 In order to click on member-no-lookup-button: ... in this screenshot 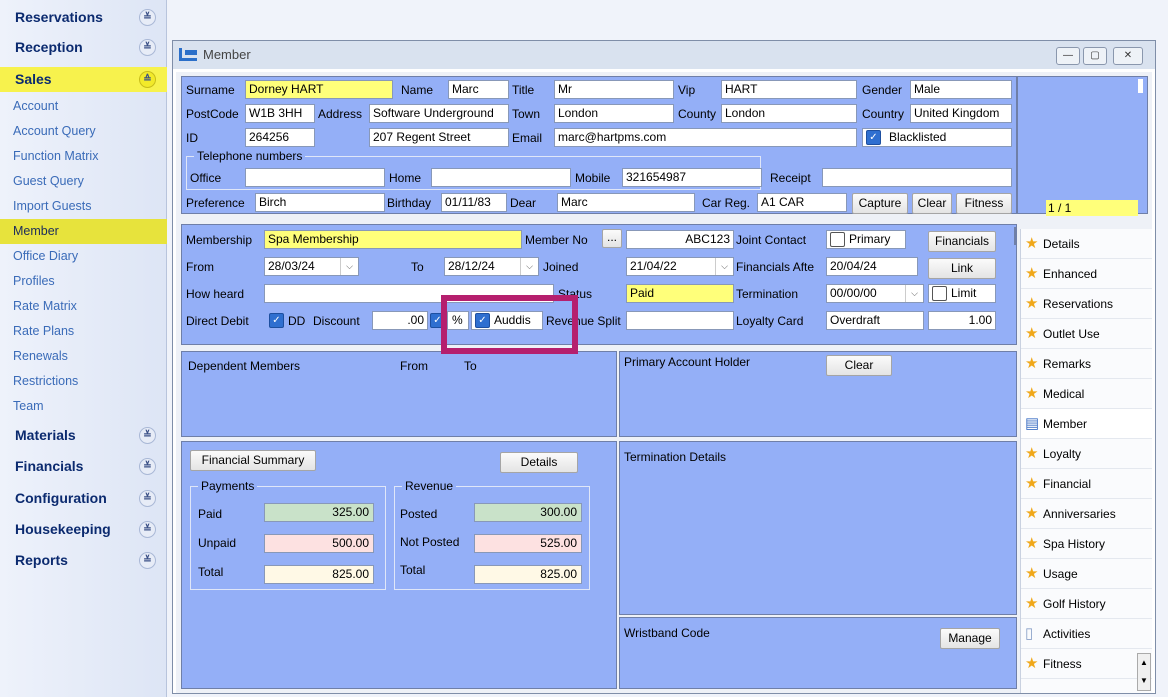, I will do `click(612, 238)`.